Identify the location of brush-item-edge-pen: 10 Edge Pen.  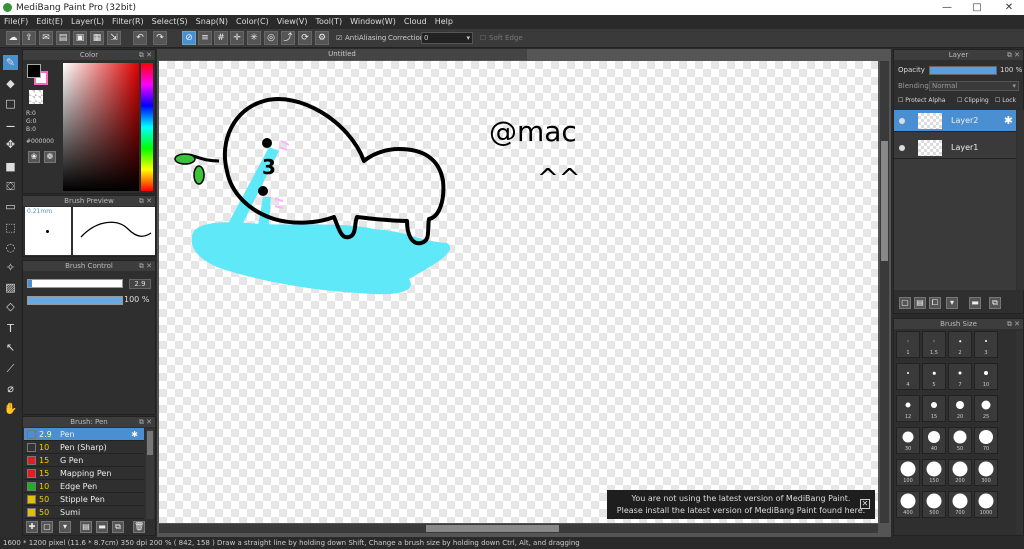
(84, 486).